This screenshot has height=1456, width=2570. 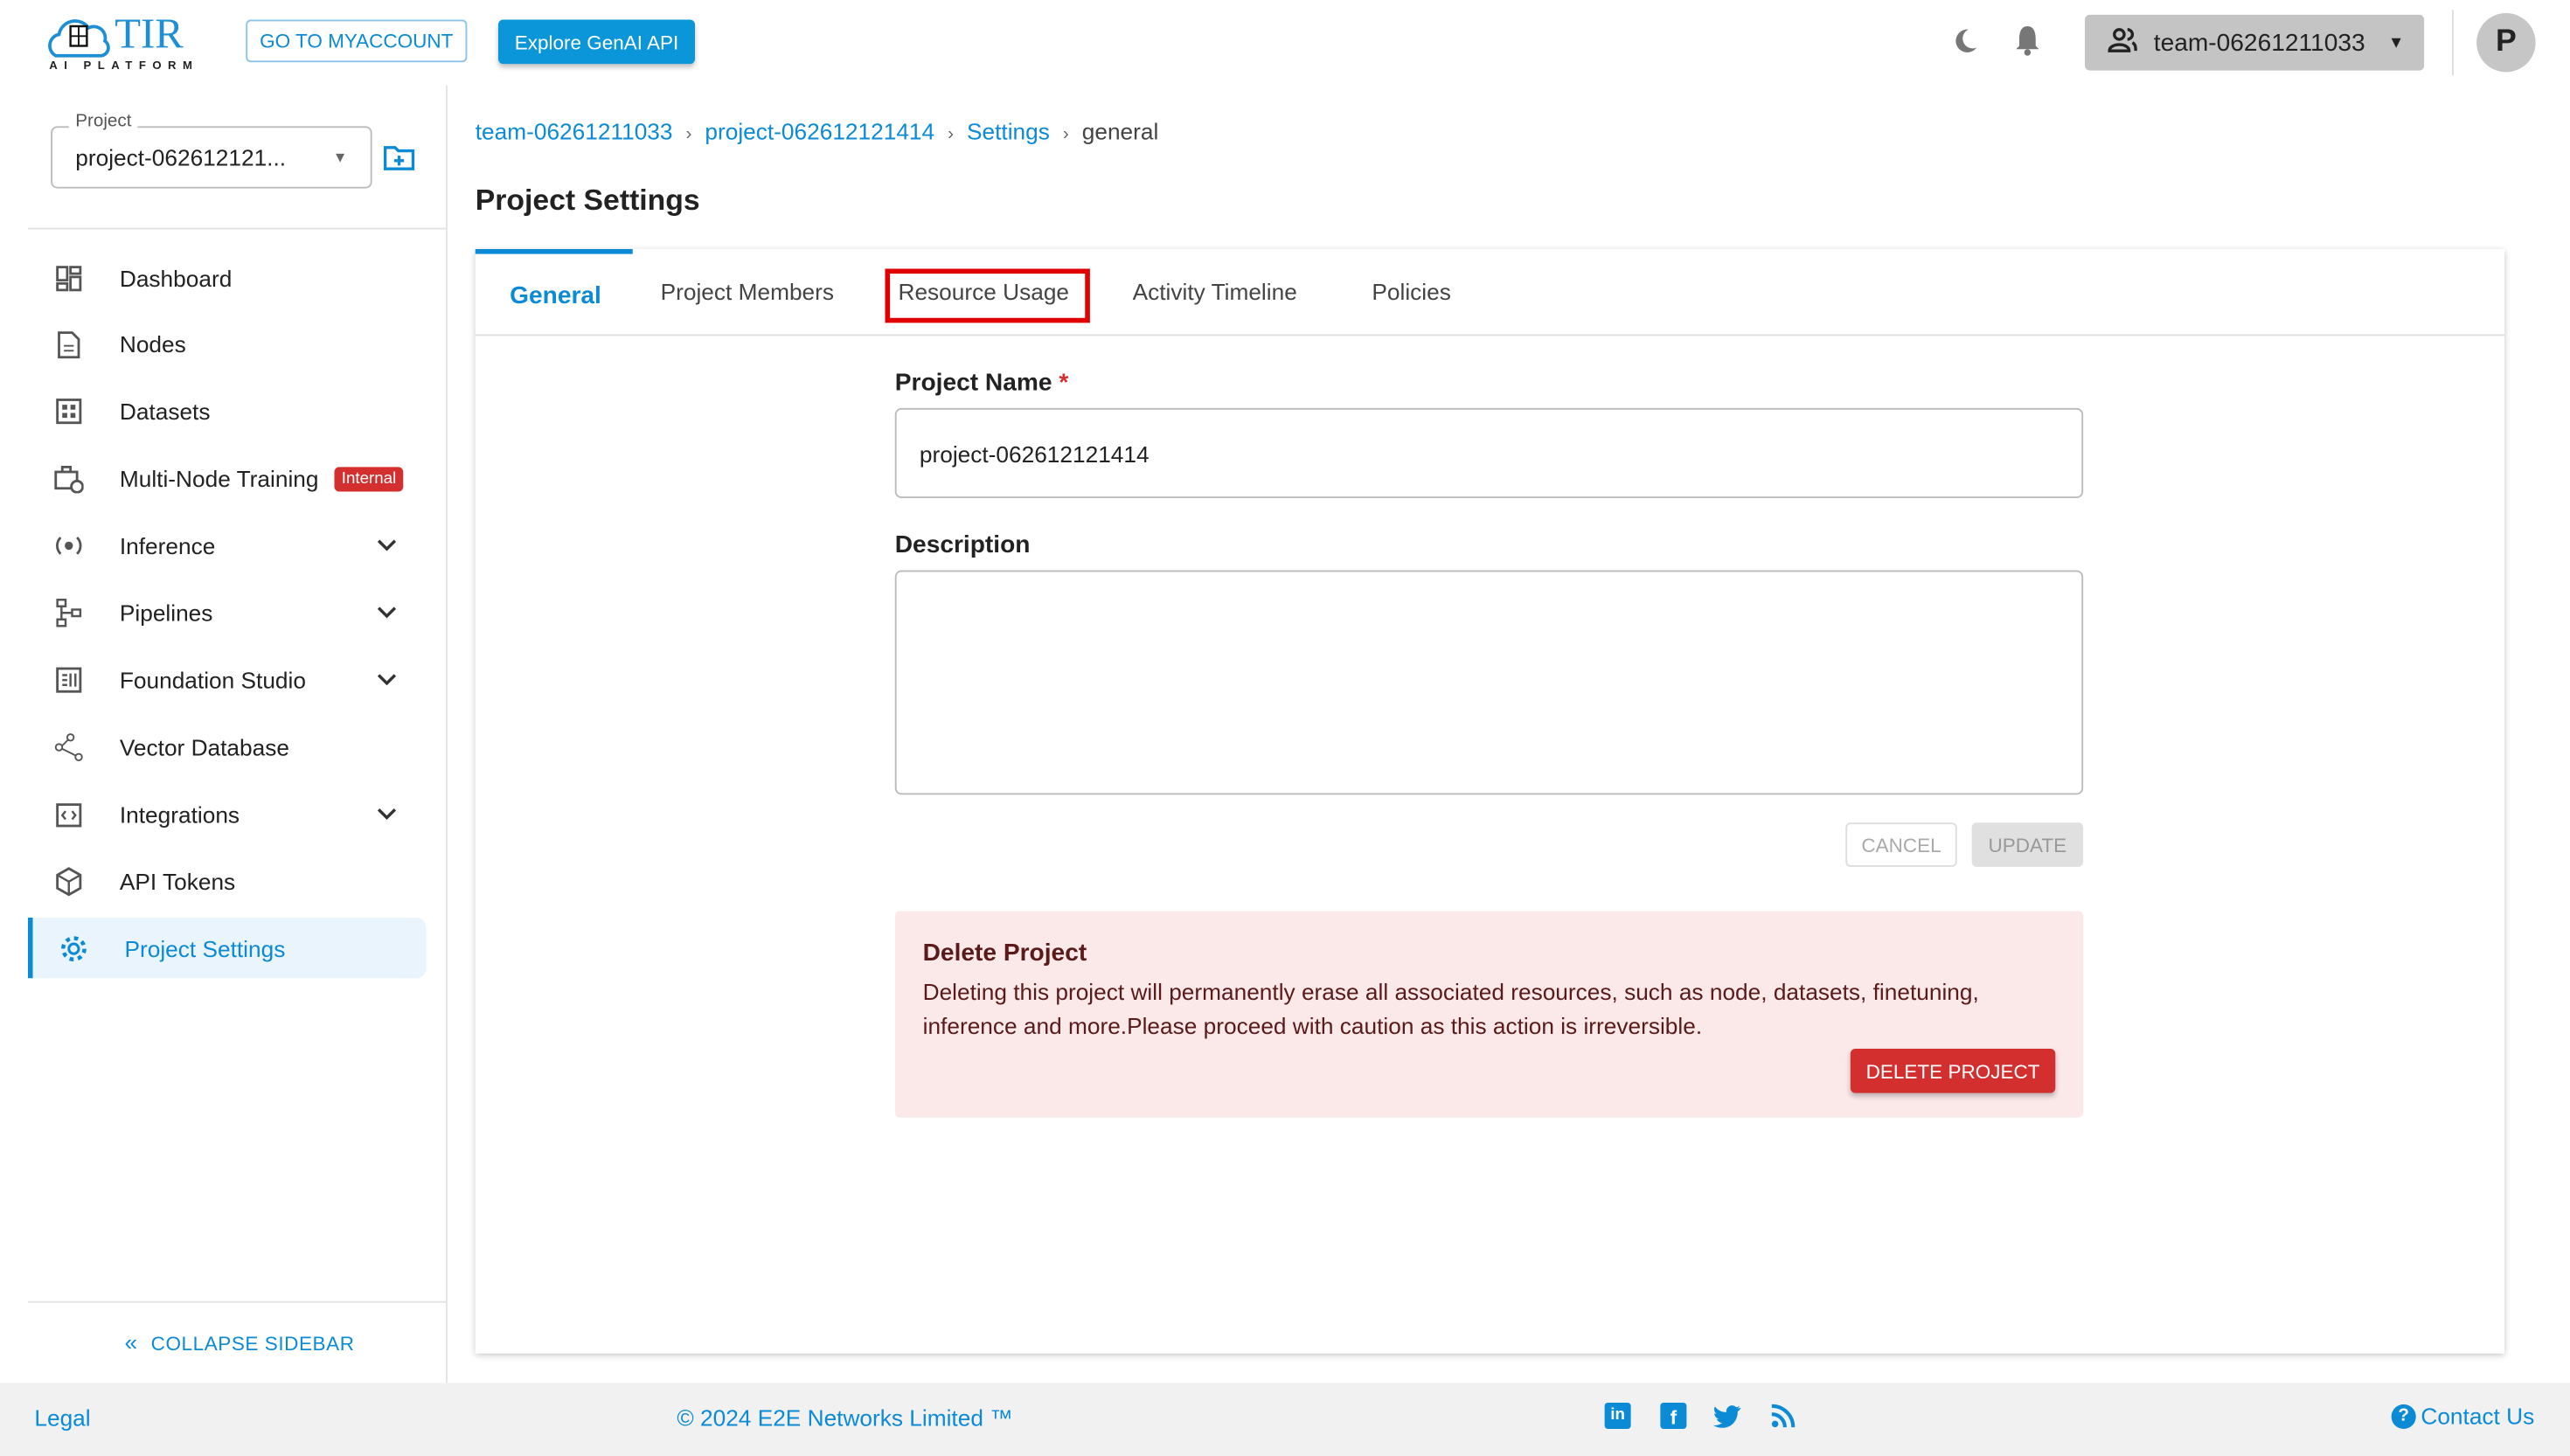 What do you see at coordinates (962, 544) in the screenshot?
I see `description-label: Description` at bounding box center [962, 544].